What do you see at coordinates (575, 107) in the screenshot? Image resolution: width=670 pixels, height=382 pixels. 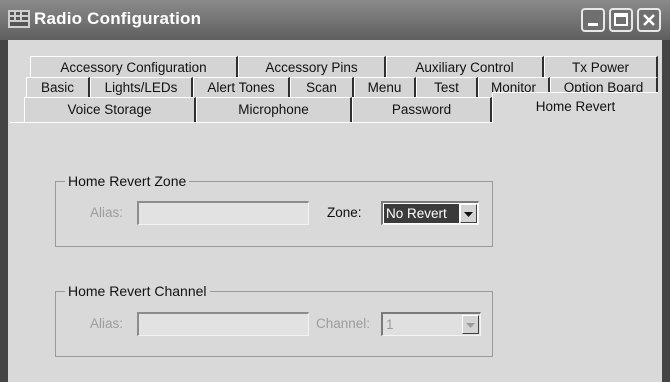 I see `tab-home-revert: Home Revert` at bounding box center [575, 107].